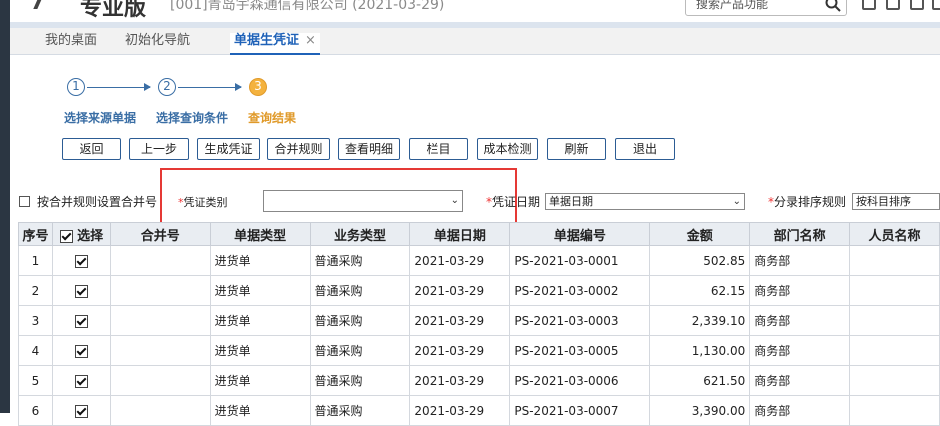 Image resolution: width=940 pixels, height=426 pixels. What do you see at coordinates (35, 234) in the screenshot?
I see `col-header-no: 序号` at bounding box center [35, 234].